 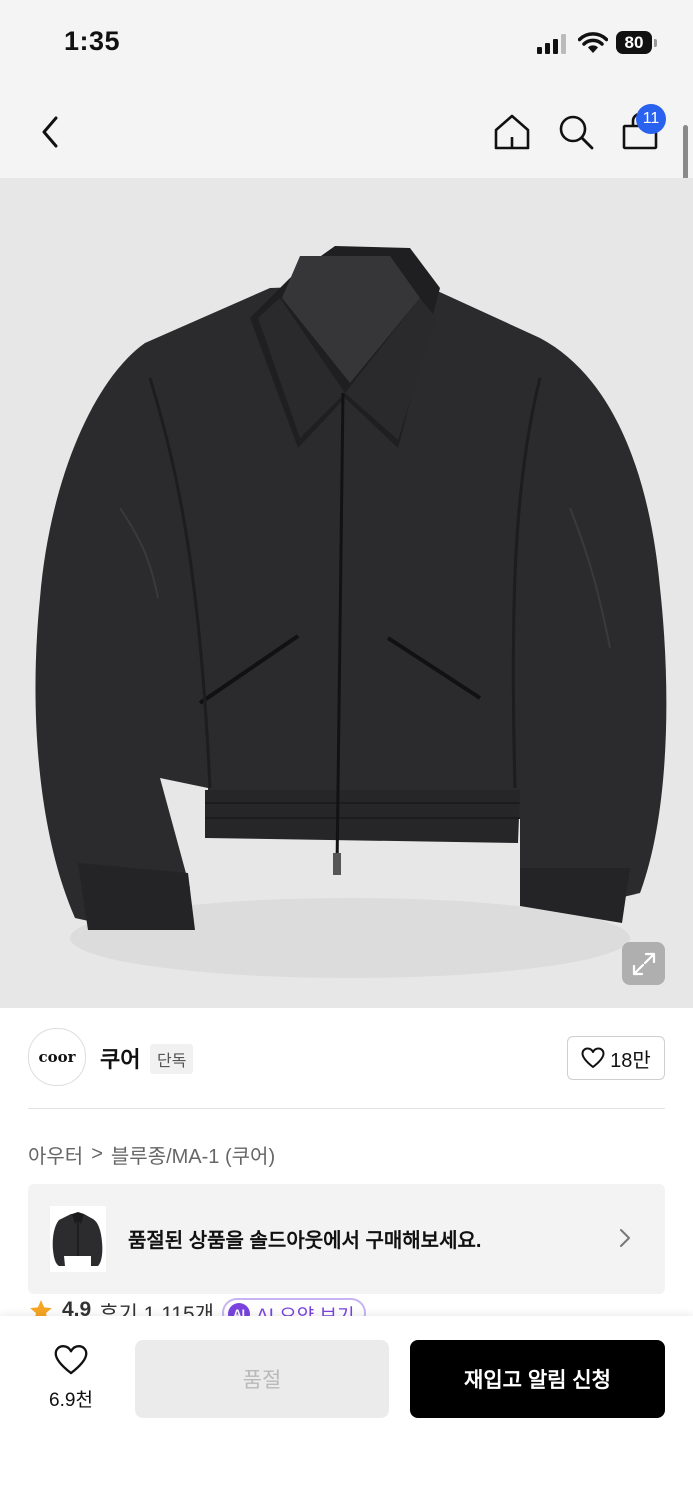 I want to click on cart-count-badge: 11, so click(x=651, y=119).